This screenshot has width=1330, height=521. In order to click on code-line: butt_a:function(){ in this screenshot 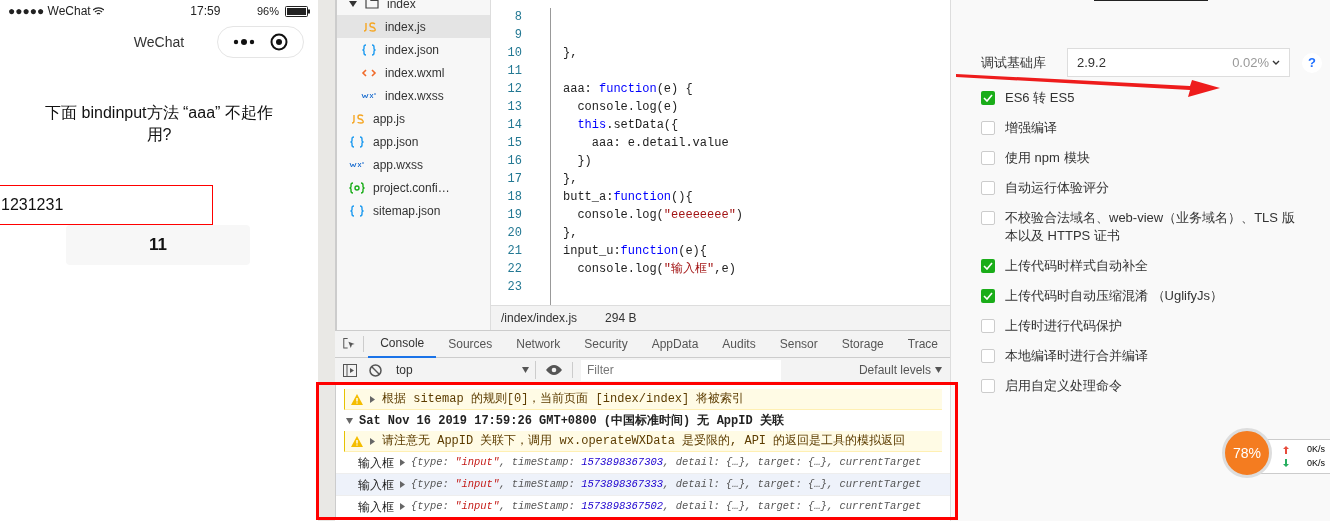, I will do `click(628, 197)`.